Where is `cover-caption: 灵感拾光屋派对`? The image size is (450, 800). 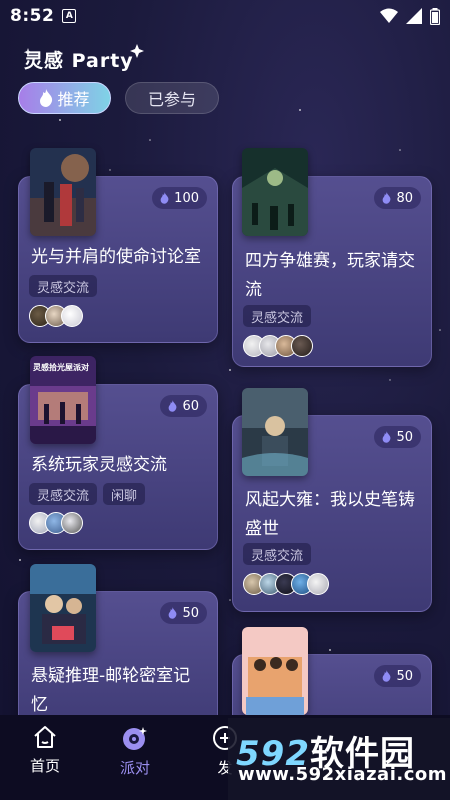 cover-caption: 灵感拾光屋派对 is located at coordinates (61, 367).